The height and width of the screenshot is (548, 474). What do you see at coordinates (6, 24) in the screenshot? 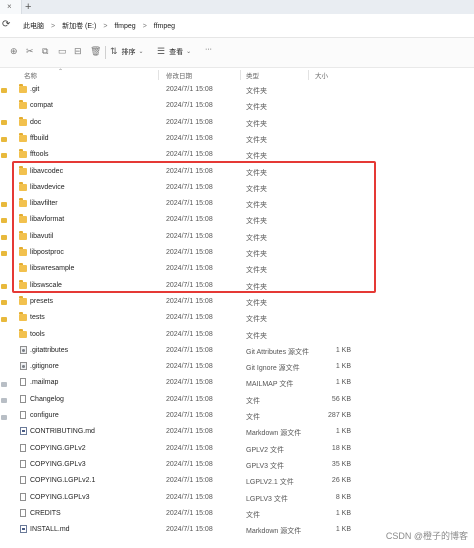
I see `refresh-icon: ⟳` at bounding box center [6, 24].